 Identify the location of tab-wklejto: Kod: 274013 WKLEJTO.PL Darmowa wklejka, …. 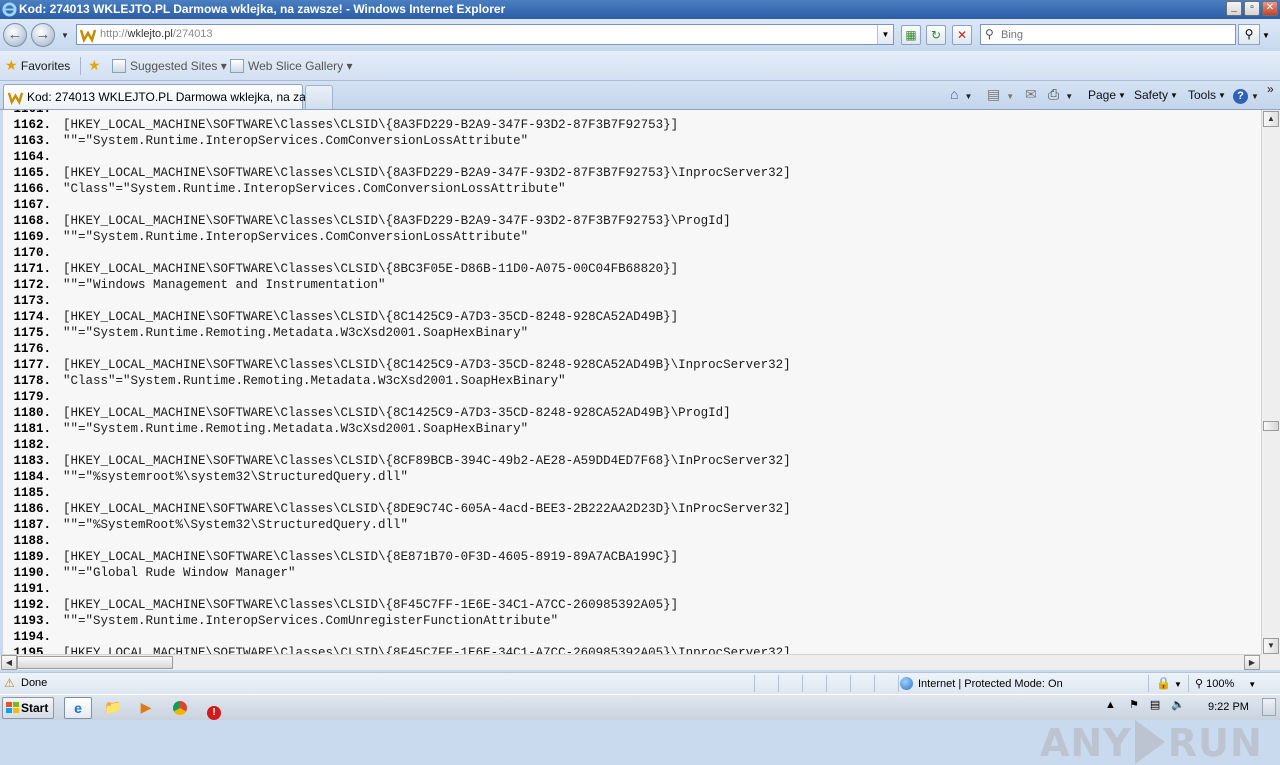
(166, 96).